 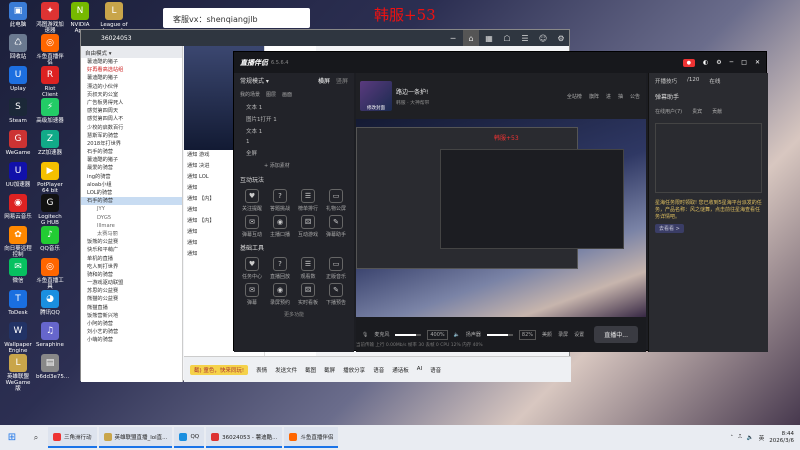 I want to click on chat-tool-button: 截图, so click(x=310, y=370).